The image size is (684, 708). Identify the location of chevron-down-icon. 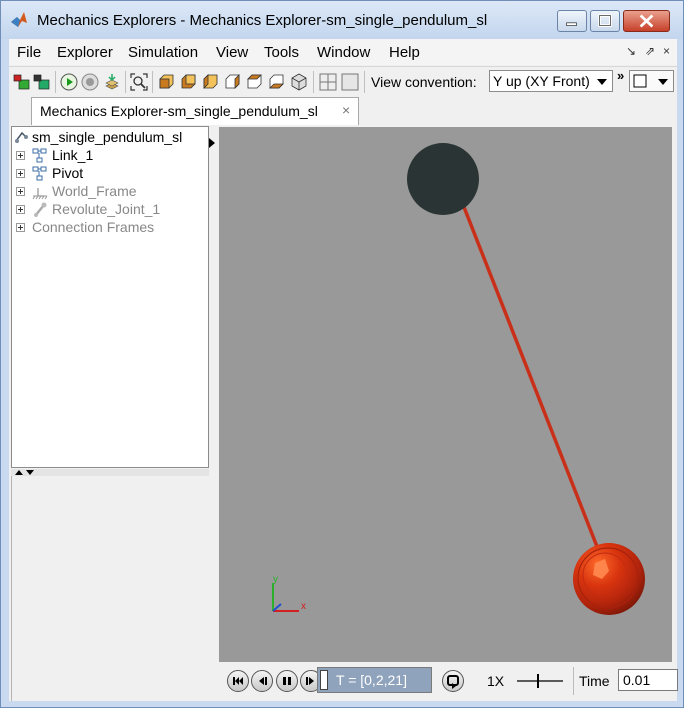
(602, 82).